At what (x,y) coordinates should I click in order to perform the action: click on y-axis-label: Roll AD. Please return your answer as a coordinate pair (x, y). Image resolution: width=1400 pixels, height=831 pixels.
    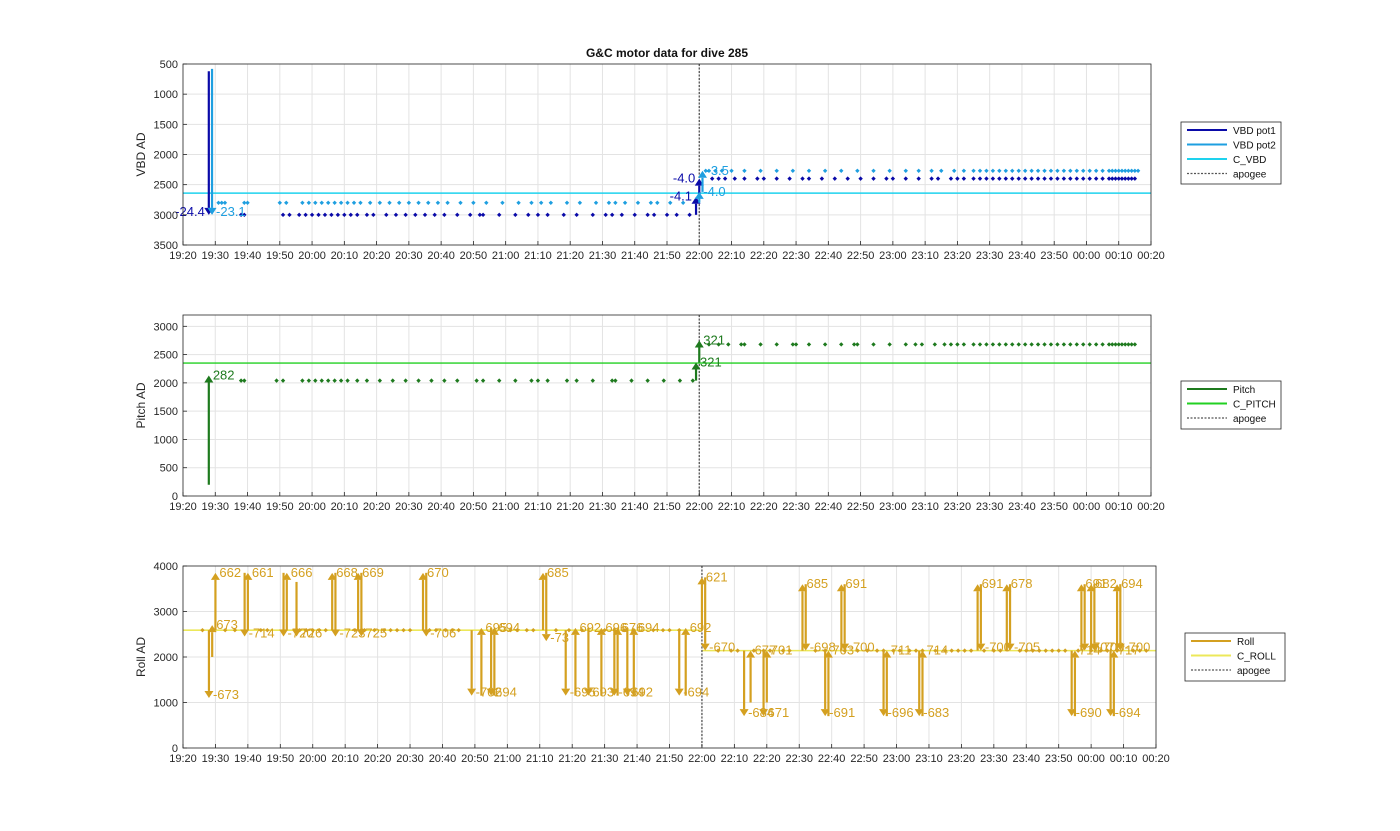
    Looking at the image, I should click on (141, 657).